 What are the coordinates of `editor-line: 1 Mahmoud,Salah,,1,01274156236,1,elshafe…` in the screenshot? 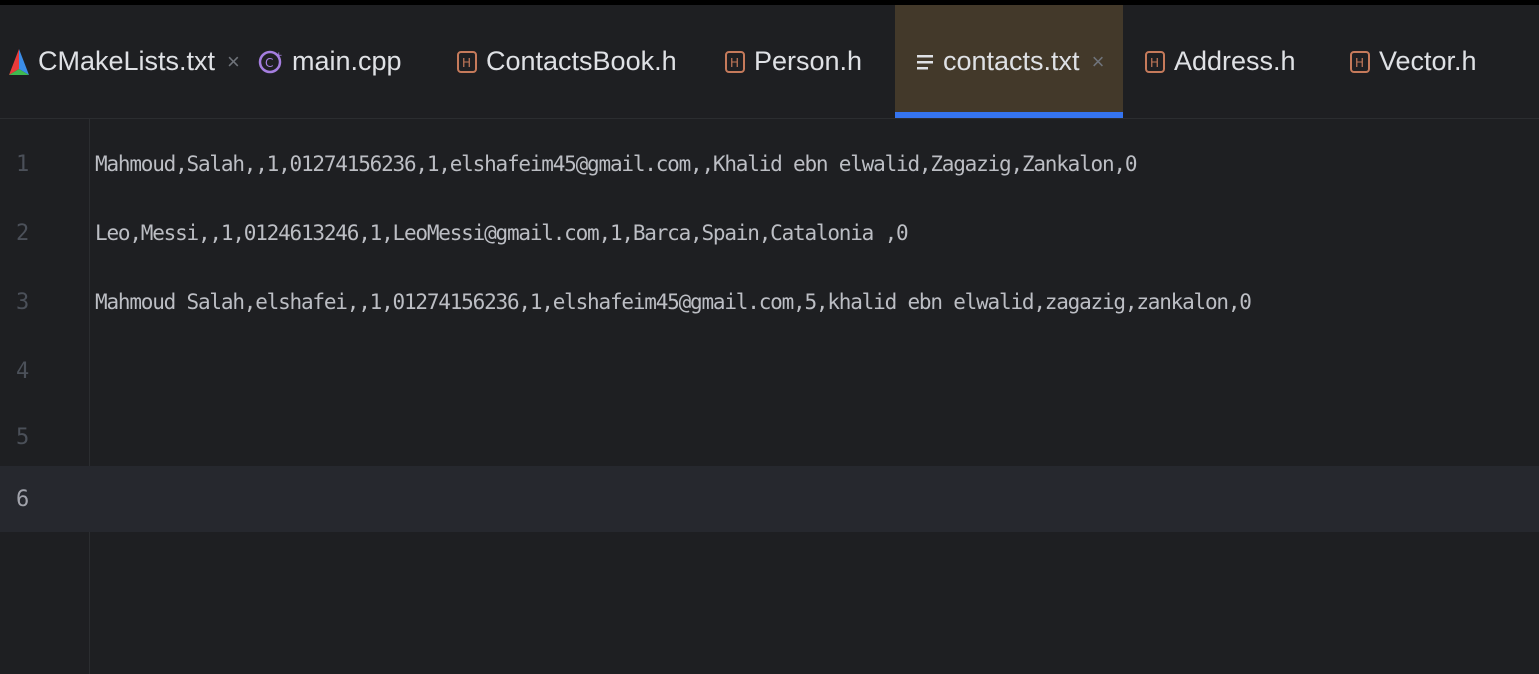 It's located at (769, 164).